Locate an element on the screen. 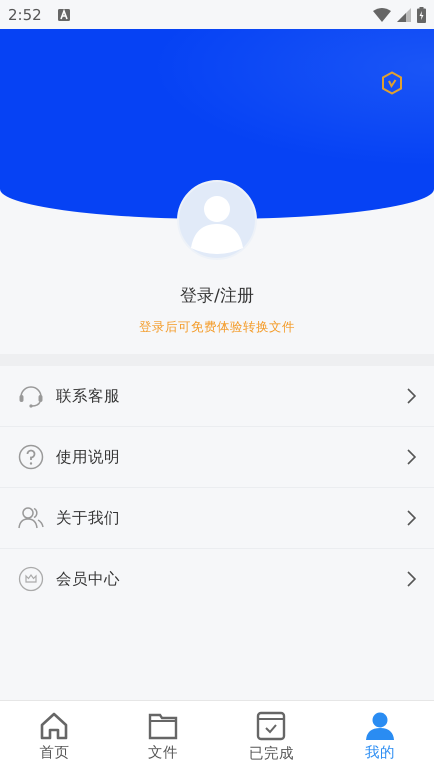  notification-icon is located at coordinates (64, 14).